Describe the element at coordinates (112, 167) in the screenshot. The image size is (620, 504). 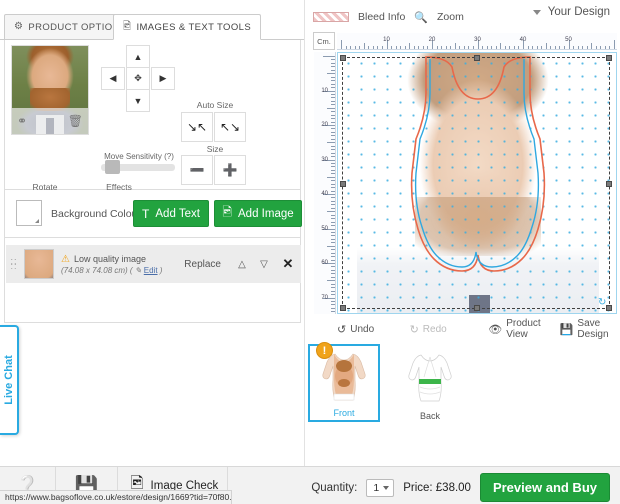
I see `move-sensitivity-handle` at that location.